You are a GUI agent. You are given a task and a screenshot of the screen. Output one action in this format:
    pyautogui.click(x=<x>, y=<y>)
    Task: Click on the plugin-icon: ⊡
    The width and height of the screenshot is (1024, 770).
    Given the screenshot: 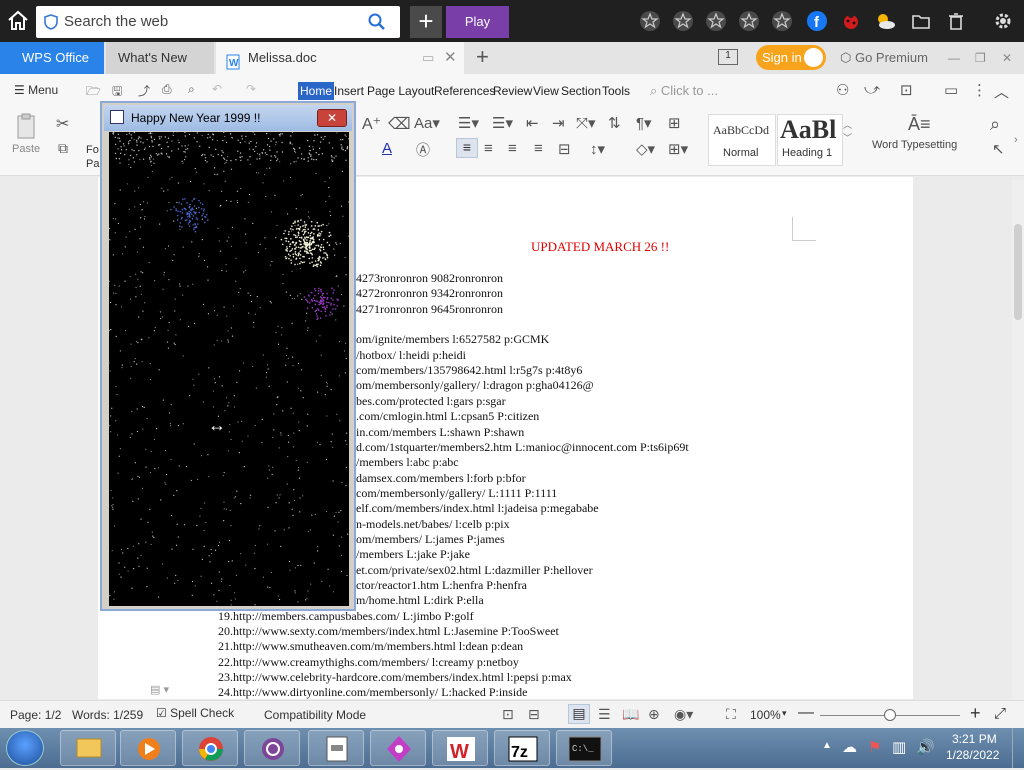 What is the action you would take?
    pyautogui.click(x=906, y=90)
    